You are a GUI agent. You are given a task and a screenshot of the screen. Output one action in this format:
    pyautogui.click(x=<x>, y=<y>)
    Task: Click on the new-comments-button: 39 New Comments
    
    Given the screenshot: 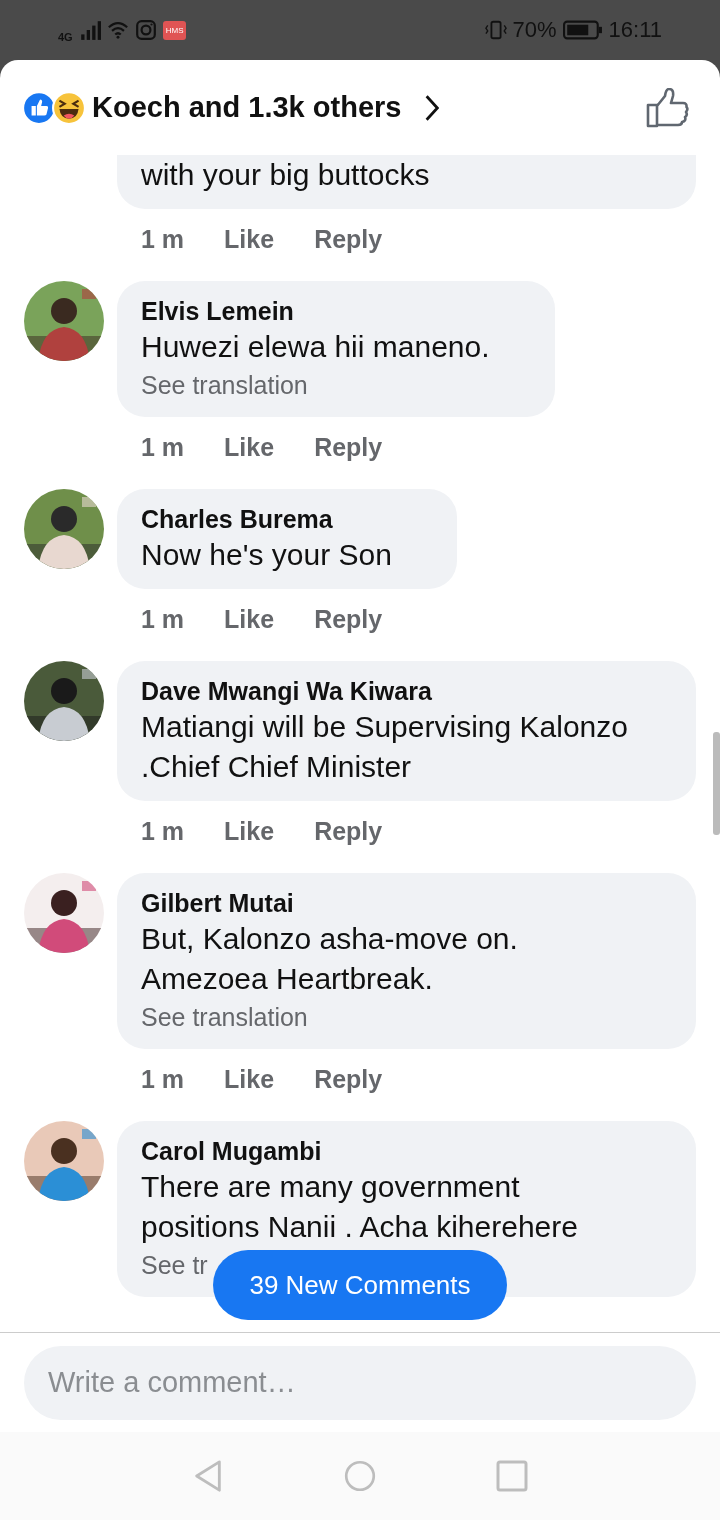 What is the action you would take?
    pyautogui.click(x=360, y=1285)
    